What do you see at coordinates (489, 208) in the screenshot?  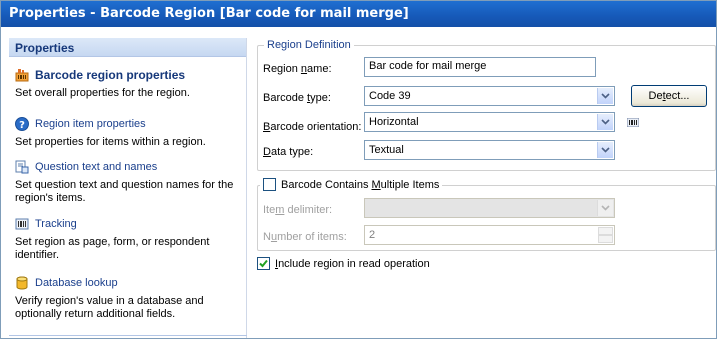 I see `item-delimiter-select` at bounding box center [489, 208].